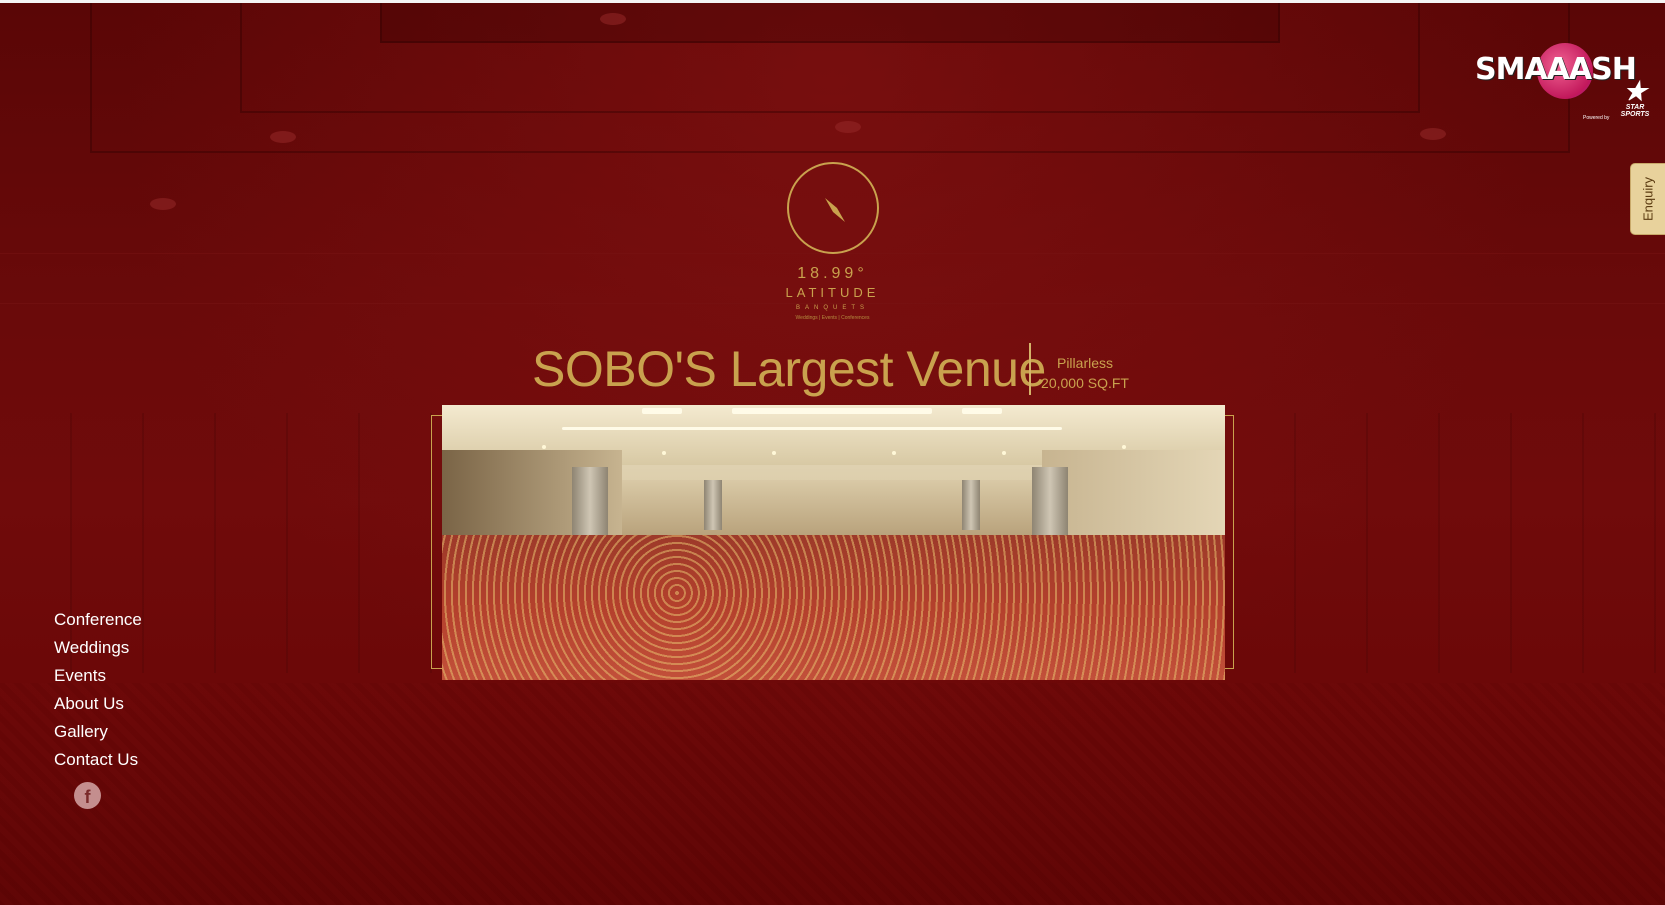  What do you see at coordinates (832, 273) in the screenshot?
I see `brand-number: 18.99°` at bounding box center [832, 273].